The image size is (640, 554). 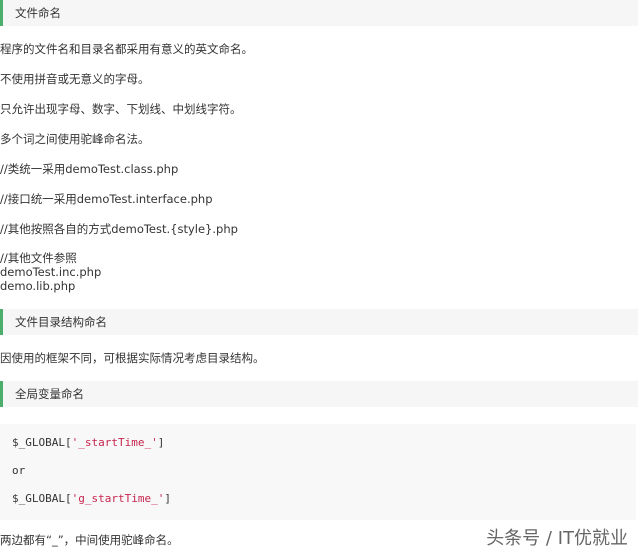 What do you see at coordinates (118, 498) in the screenshot?
I see `code-string: 'g_startTime_'` at bounding box center [118, 498].